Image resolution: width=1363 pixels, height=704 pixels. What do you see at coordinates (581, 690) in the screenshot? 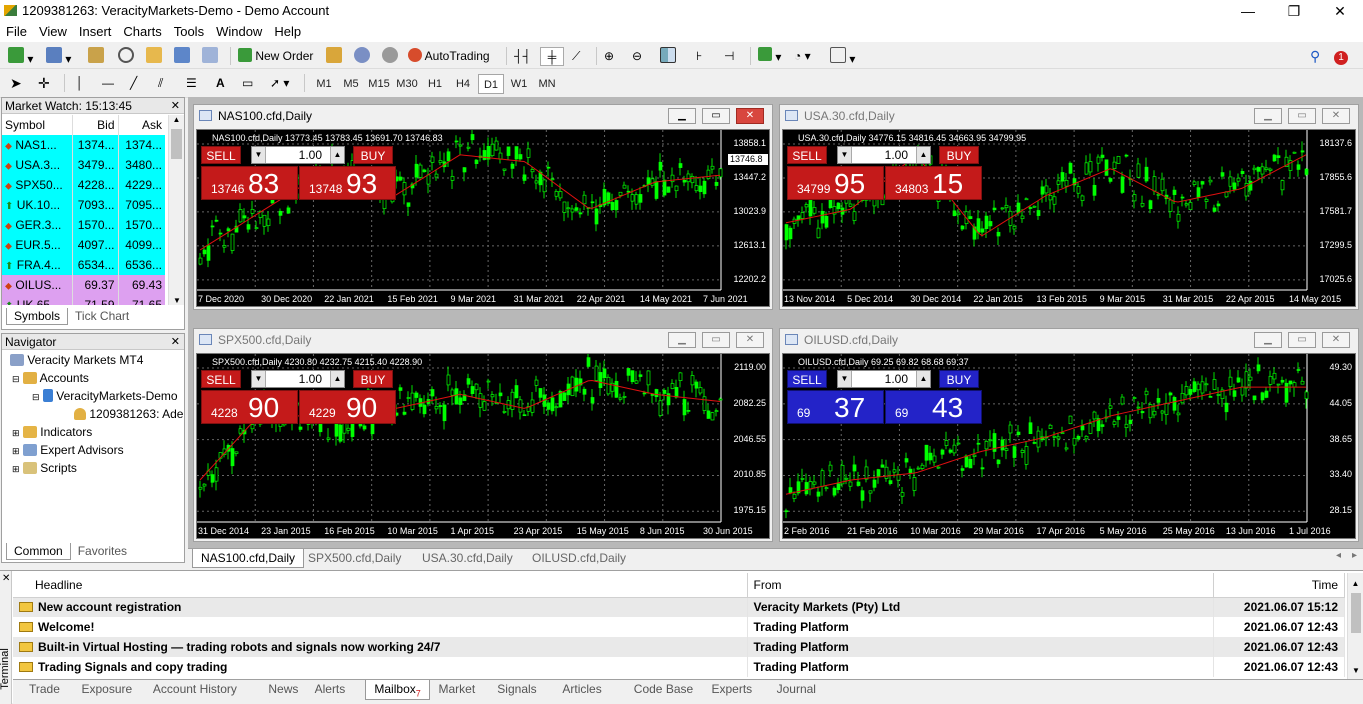
I see `terminal-tab-articles: Articles` at bounding box center [581, 690].